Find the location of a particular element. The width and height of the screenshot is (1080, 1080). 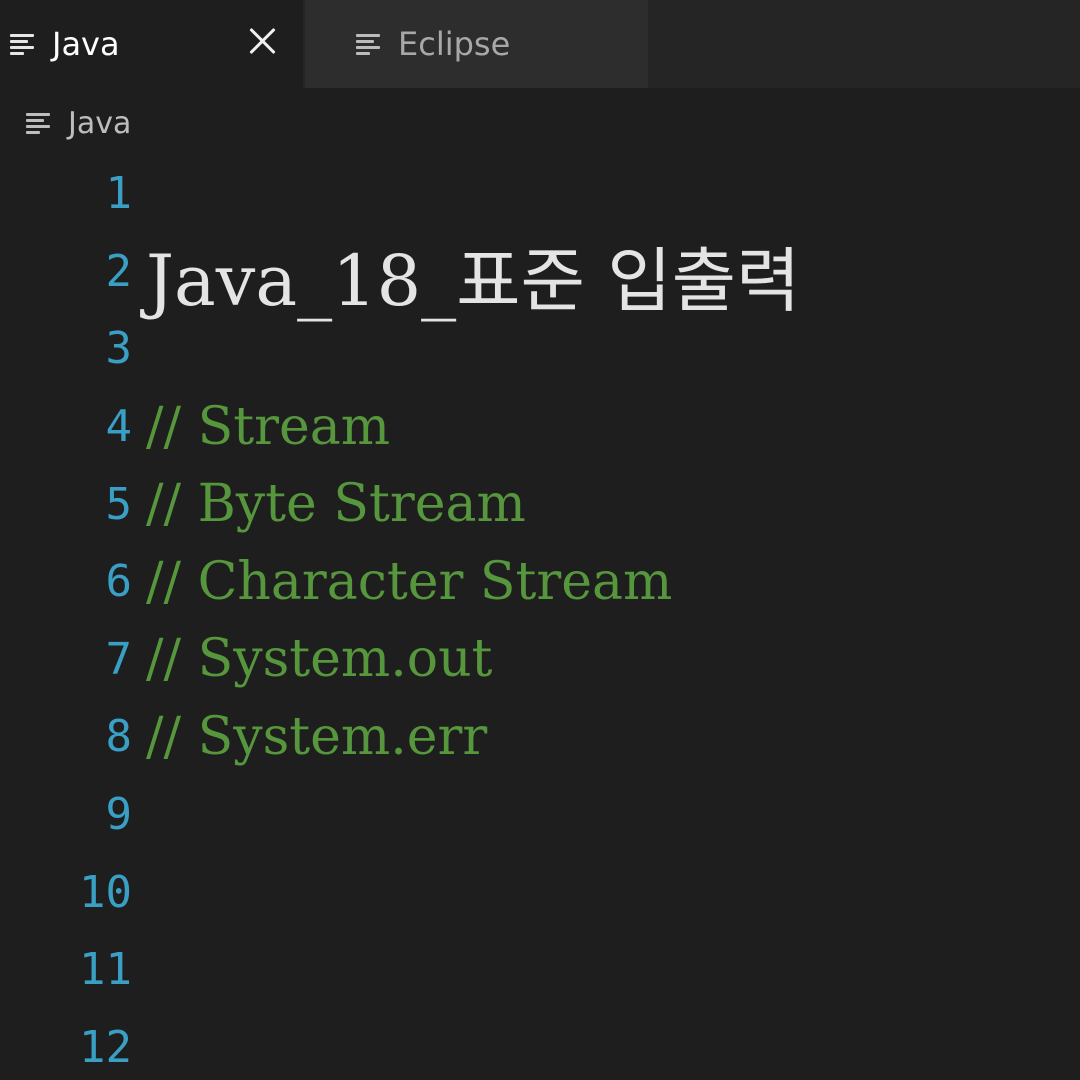

tab-eclipse: Eclipse is located at coordinates (476, 44).